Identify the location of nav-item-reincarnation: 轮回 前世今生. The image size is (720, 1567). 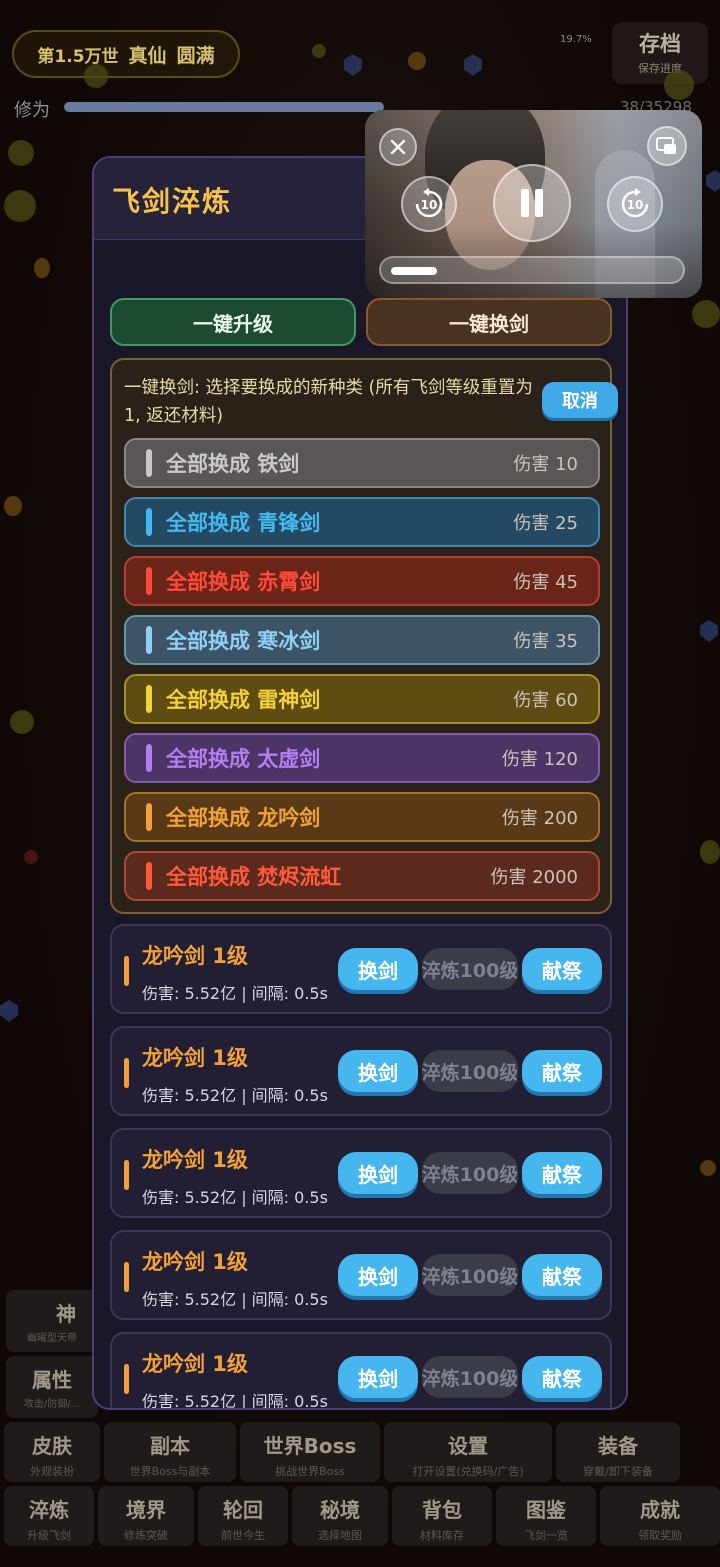
(243, 1516).